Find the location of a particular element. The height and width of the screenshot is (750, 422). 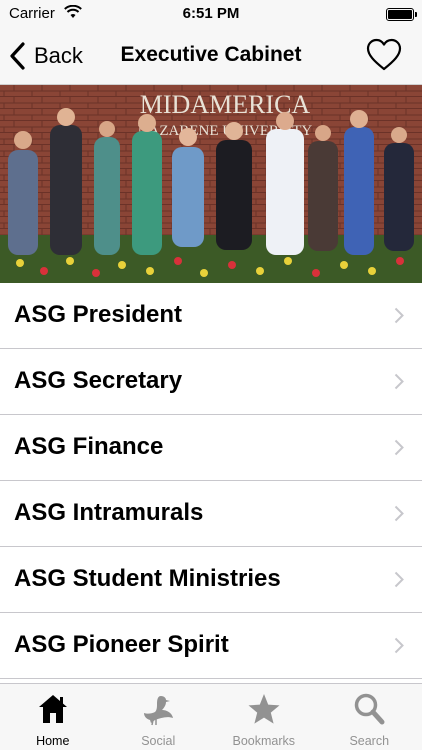

tab-bookmarks: Bookmarks is located at coordinates (264, 717).